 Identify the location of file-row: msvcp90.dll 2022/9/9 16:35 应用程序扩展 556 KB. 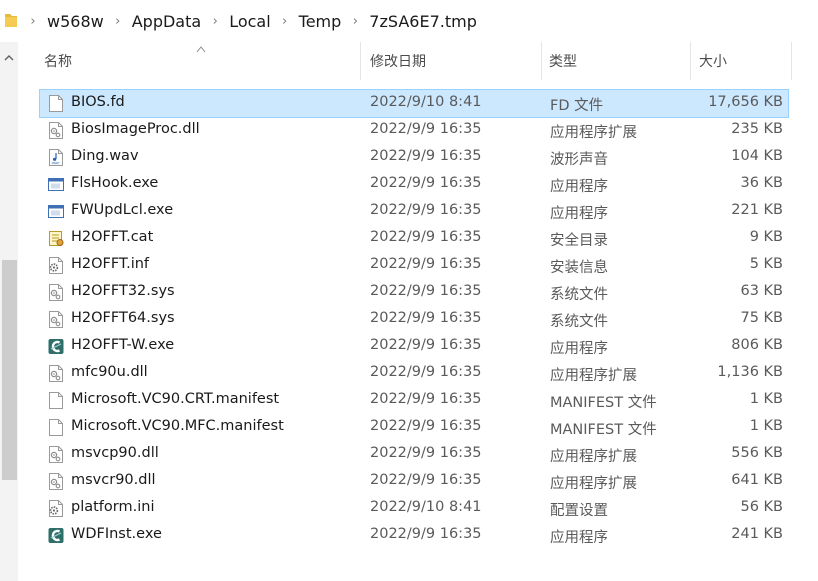
(414, 454).